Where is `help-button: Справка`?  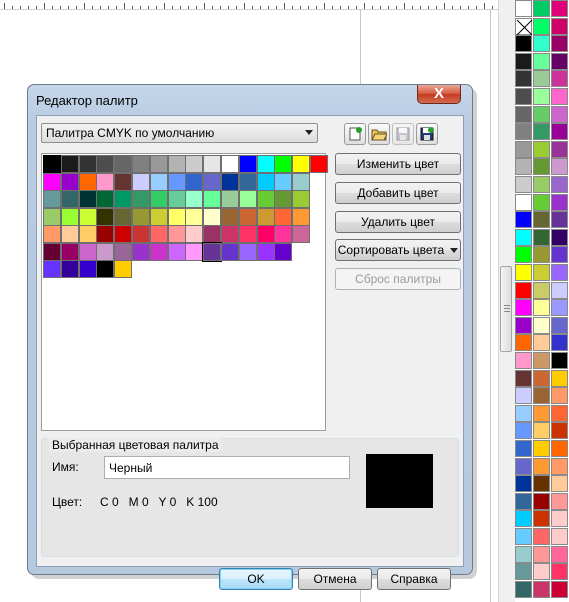 help-button: Справка is located at coordinates (414, 579).